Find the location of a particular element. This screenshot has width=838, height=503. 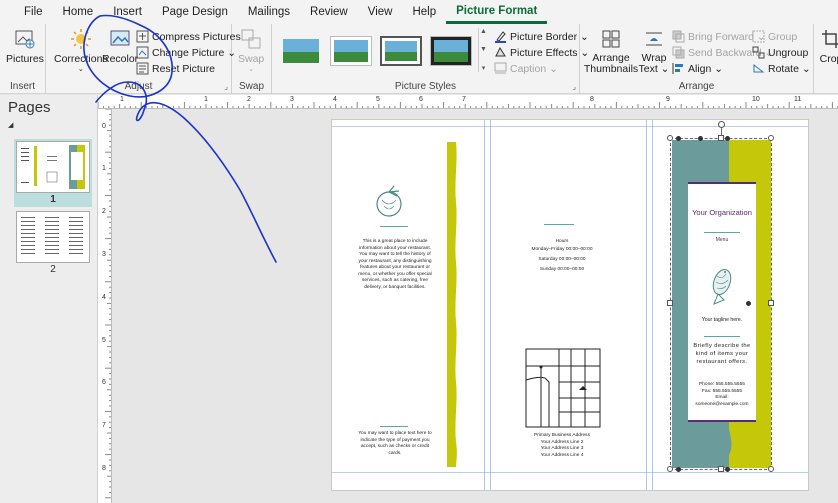

group-label-insert: Insert is located at coordinates (22, 86).